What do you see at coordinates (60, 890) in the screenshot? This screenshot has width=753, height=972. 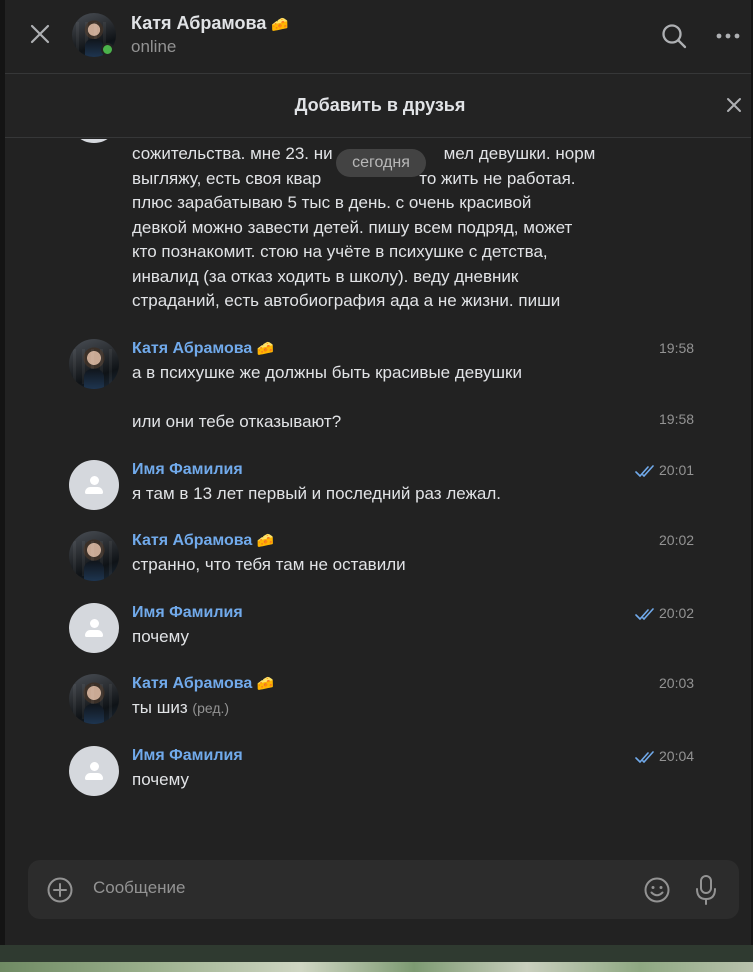 I see `plus-circle-icon` at bounding box center [60, 890].